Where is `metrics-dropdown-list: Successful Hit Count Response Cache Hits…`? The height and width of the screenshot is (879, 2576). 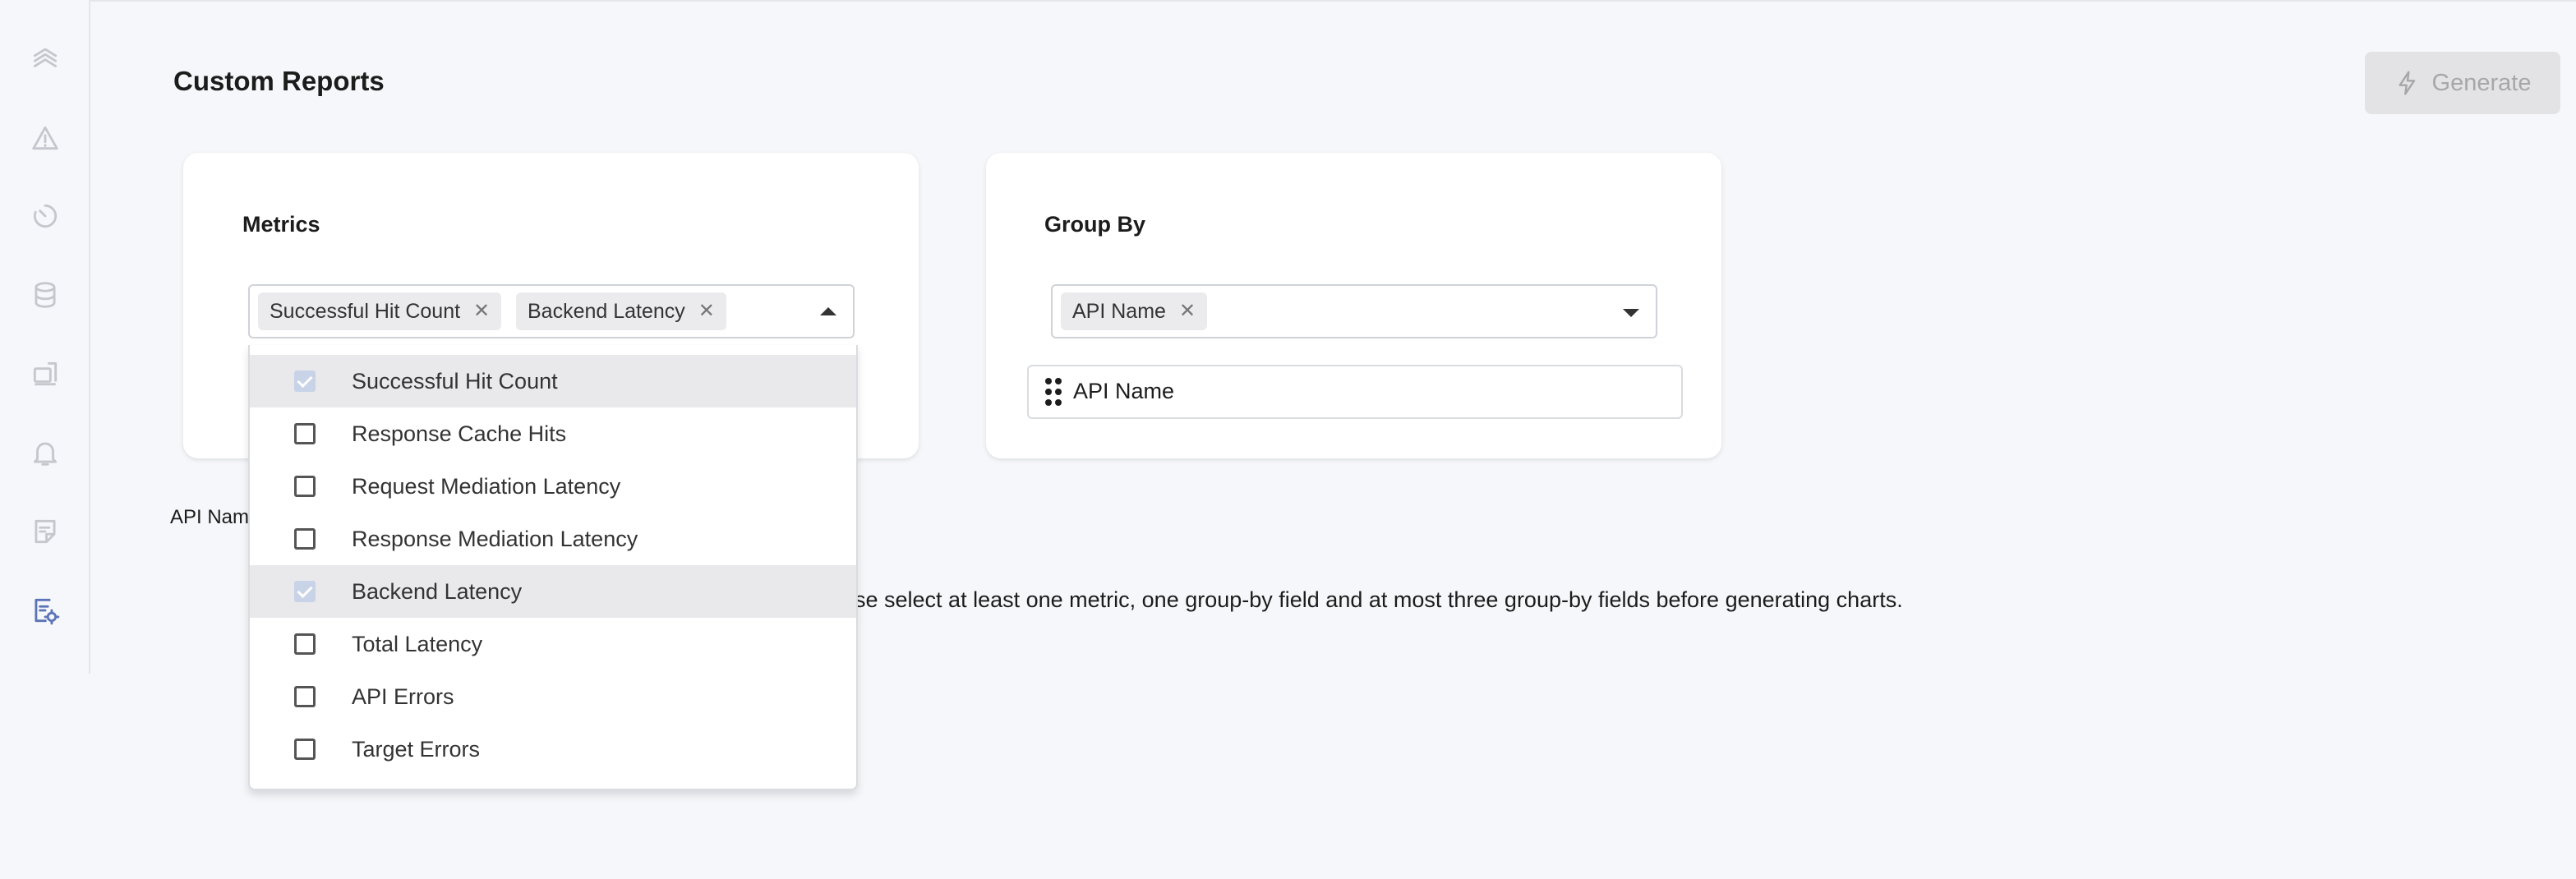
metrics-dropdown-list: Successful Hit Count Response Cache Hits… is located at coordinates (553, 567).